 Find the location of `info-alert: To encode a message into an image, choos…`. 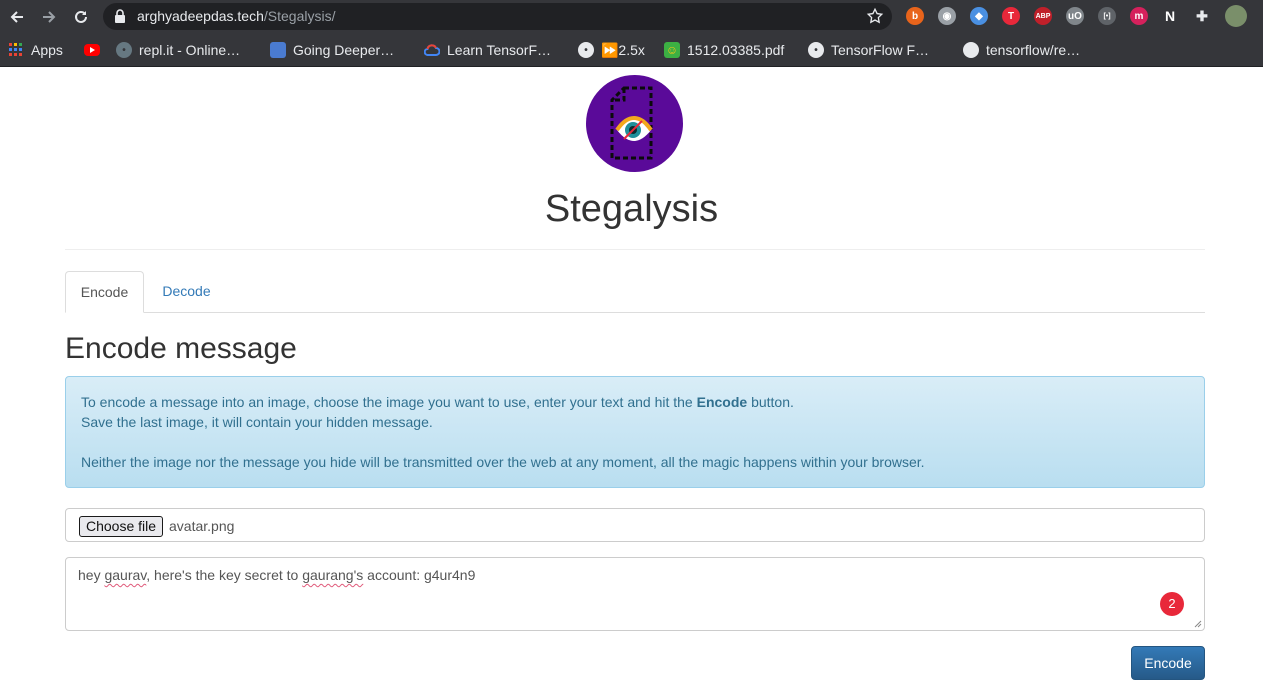

info-alert: To encode a message into an image, choos… is located at coordinates (635, 432).